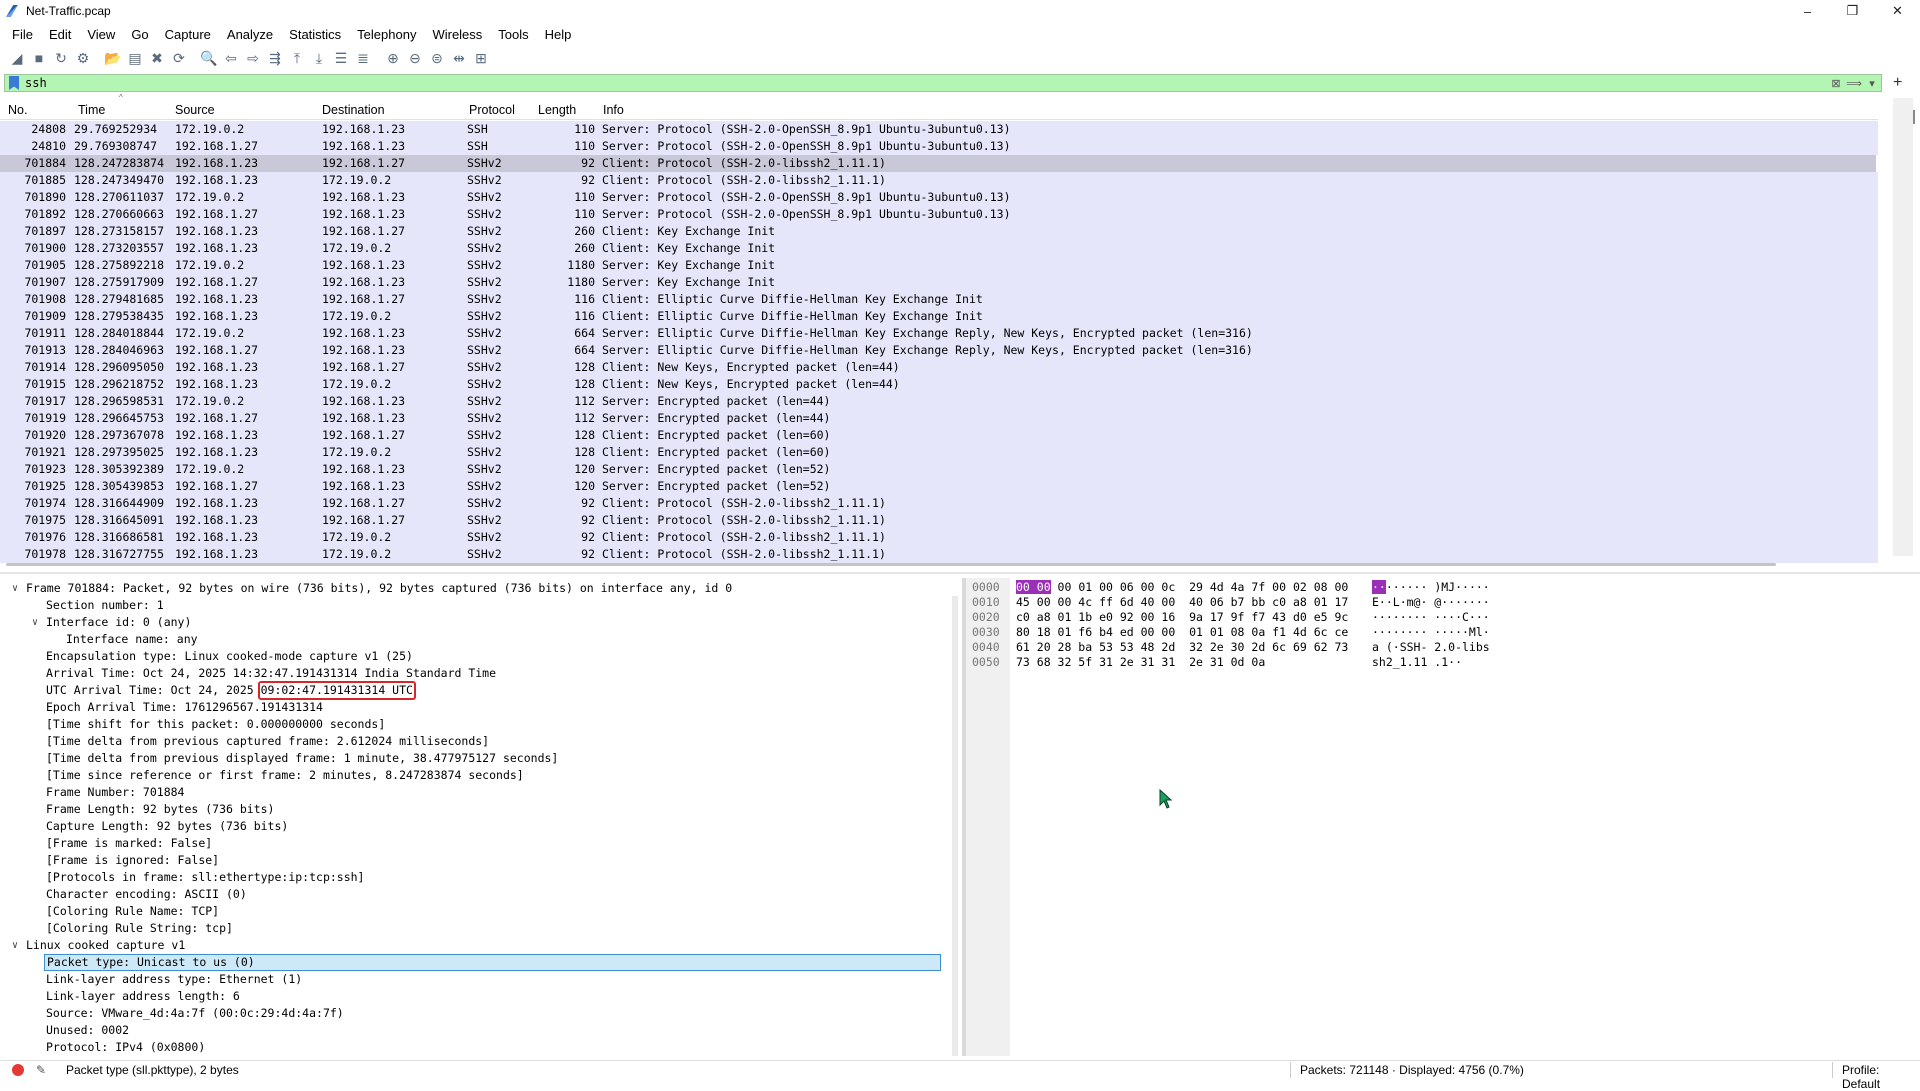 Image resolution: width=1920 pixels, height=1091 pixels. Describe the element at coordinates (960, 573) in the screenshot. I see `pane-splitter-horizontal` at that location.